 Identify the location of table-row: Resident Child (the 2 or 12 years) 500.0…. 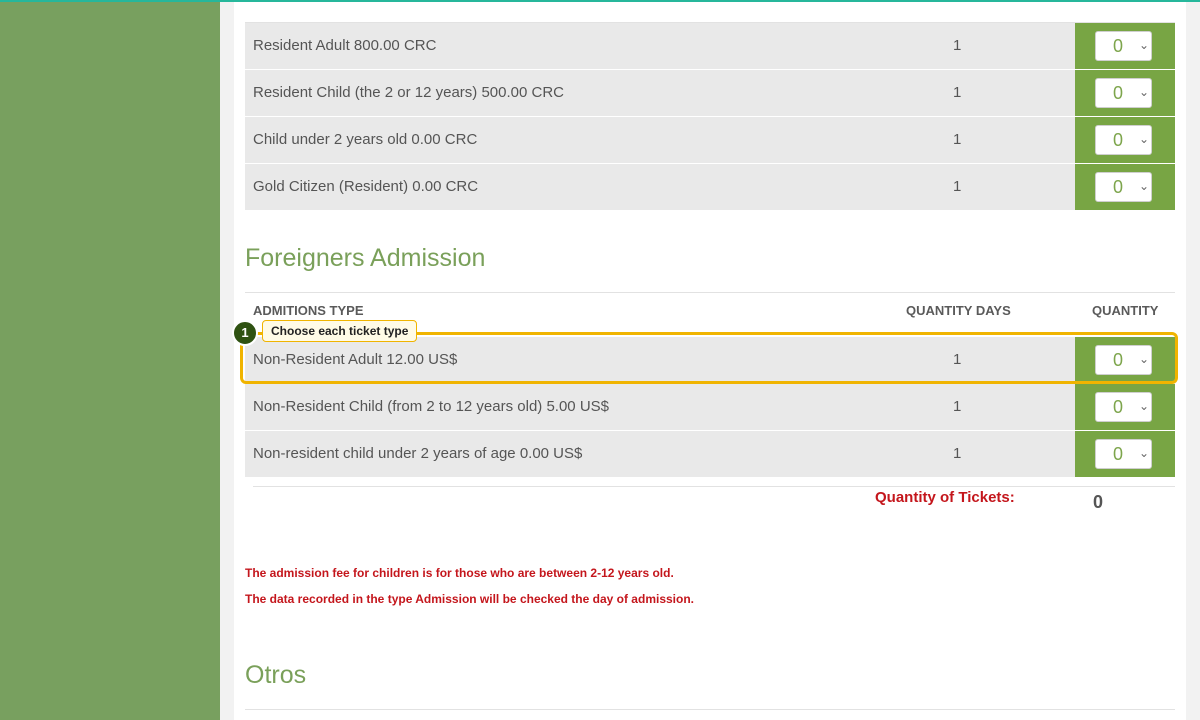
(710, 93).